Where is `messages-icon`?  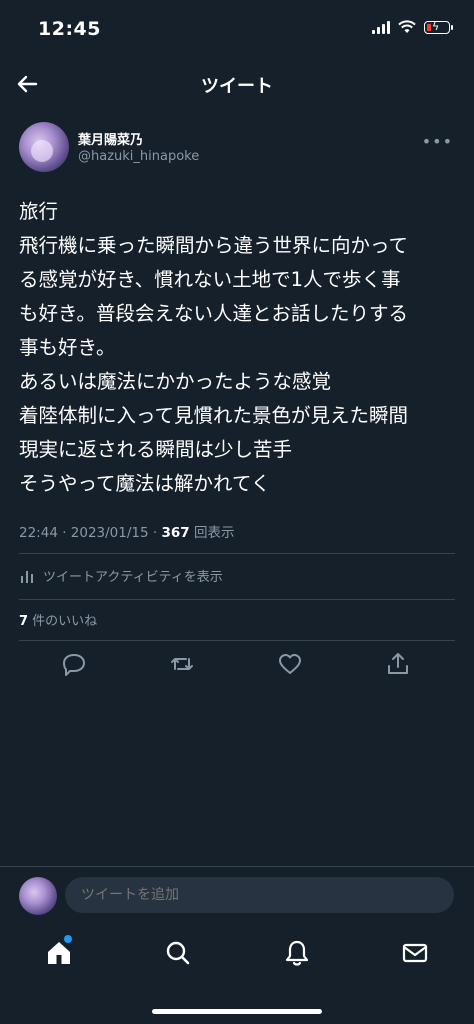
messages-icon is located at coordinates (415, 953).